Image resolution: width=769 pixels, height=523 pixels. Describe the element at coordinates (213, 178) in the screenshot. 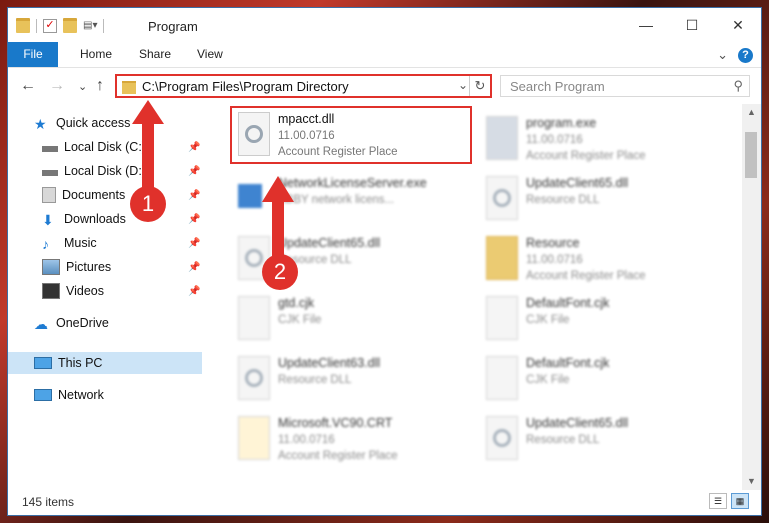

I see `annotation-arrows` at that location.